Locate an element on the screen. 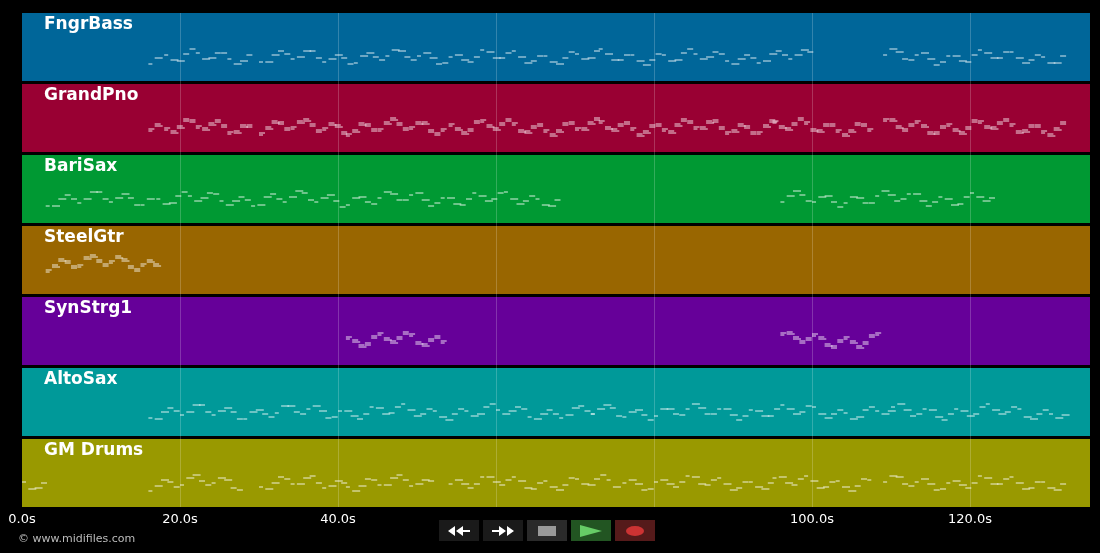 The image size is (1100, 553). rewind-button is located at coordinates (459, 530).